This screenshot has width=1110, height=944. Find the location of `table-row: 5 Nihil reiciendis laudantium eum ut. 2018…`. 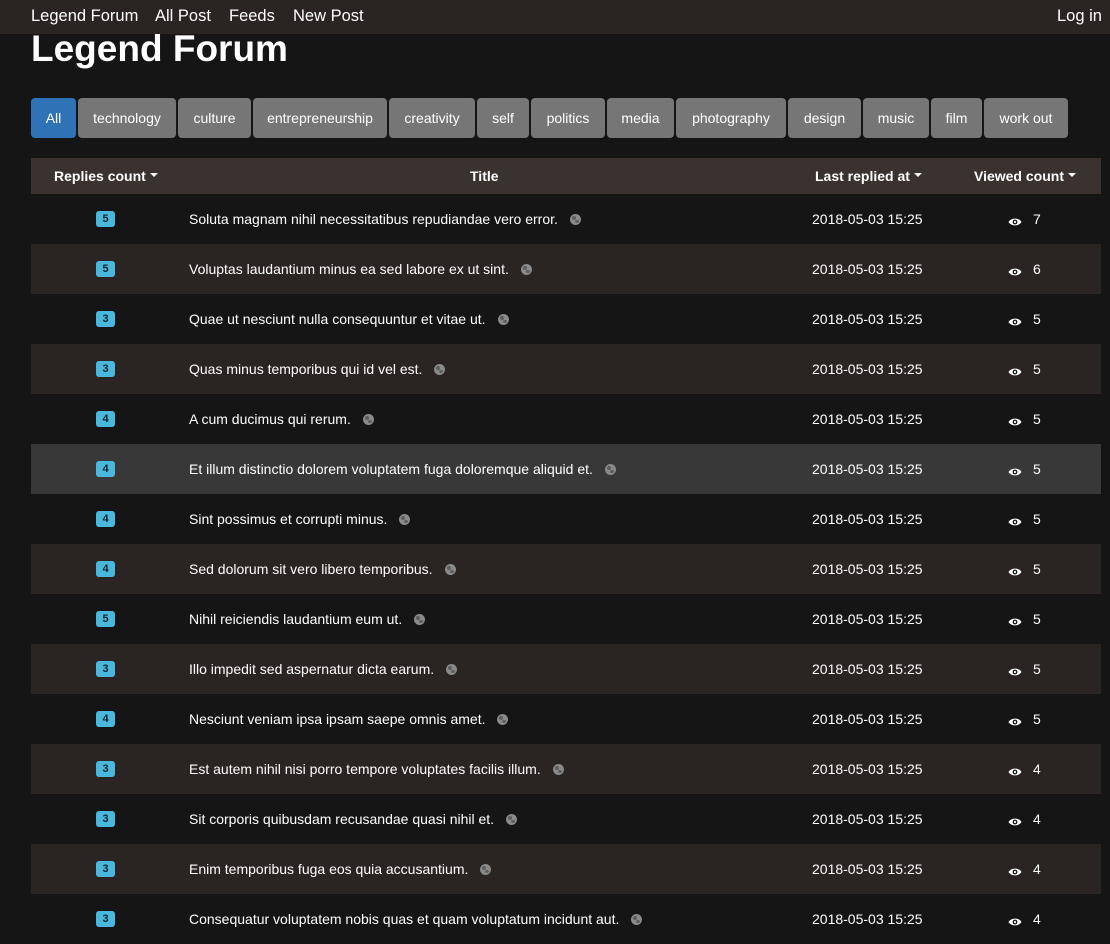

table-row: 5 Nihil reiciendis laudantium eum ut. 2018… is located at coordinates (566, 619).